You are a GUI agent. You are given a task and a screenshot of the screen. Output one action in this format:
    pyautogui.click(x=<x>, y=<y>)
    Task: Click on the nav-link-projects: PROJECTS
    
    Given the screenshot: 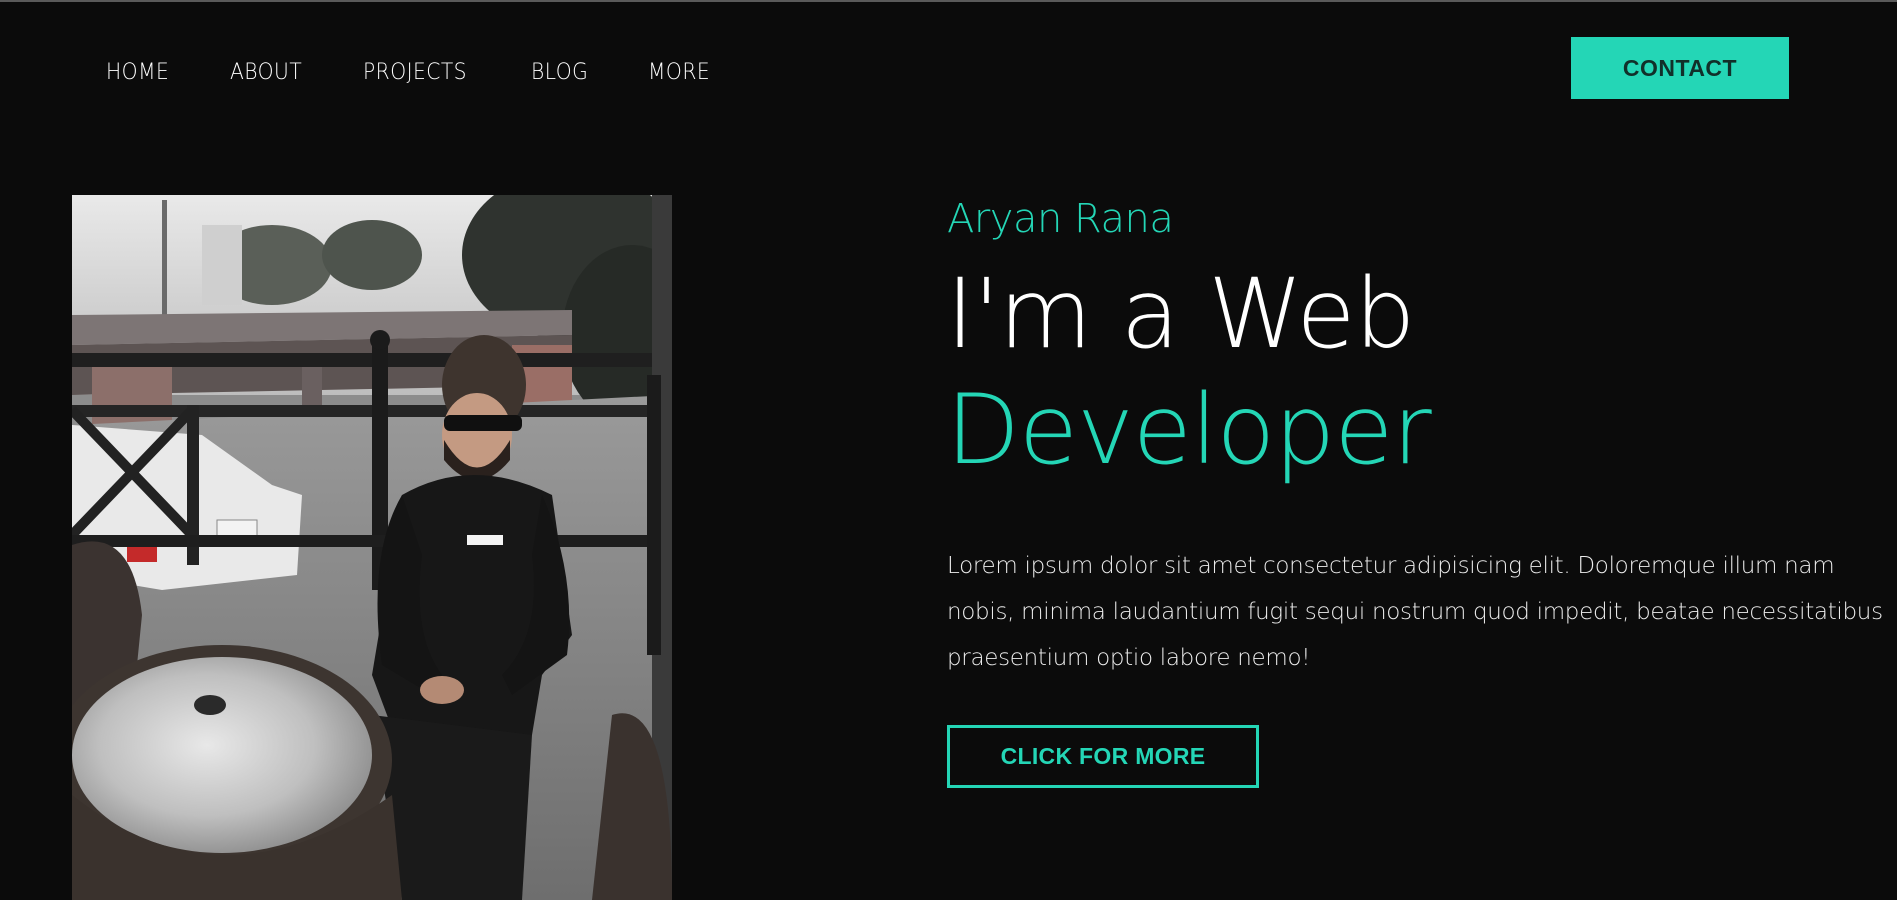 What is the action you would take?
    pyautogui.click(x=415, y=72)
    